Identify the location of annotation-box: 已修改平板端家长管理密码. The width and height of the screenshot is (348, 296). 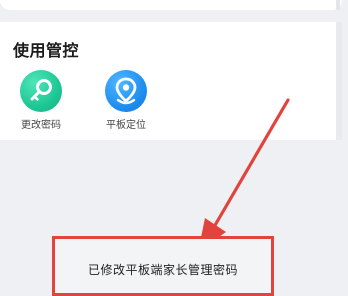
(163, 266).